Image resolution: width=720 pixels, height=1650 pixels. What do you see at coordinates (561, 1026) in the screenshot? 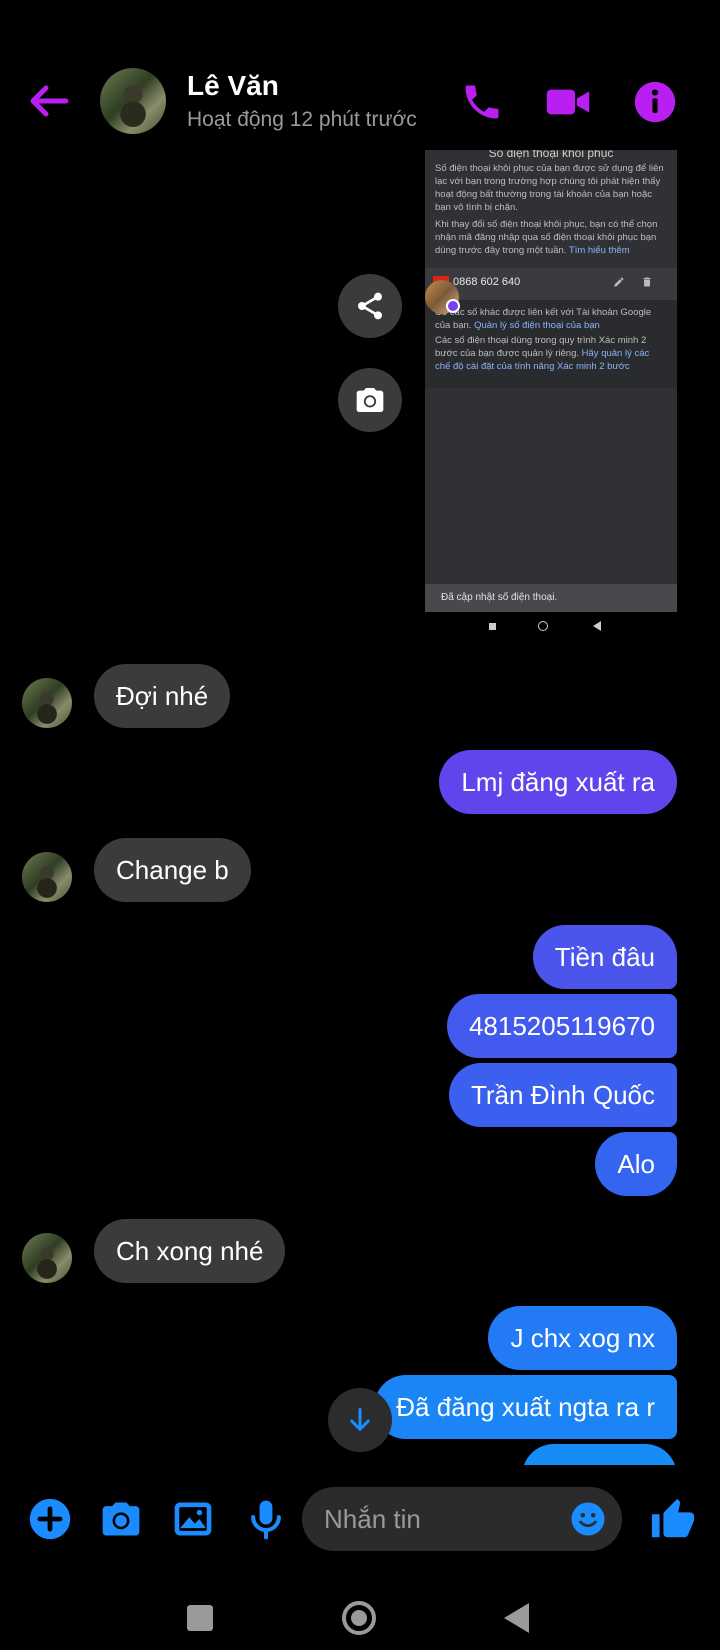
I see `message-bubble-outgoing: 4815205119670` at bounding box center [561, 1026].